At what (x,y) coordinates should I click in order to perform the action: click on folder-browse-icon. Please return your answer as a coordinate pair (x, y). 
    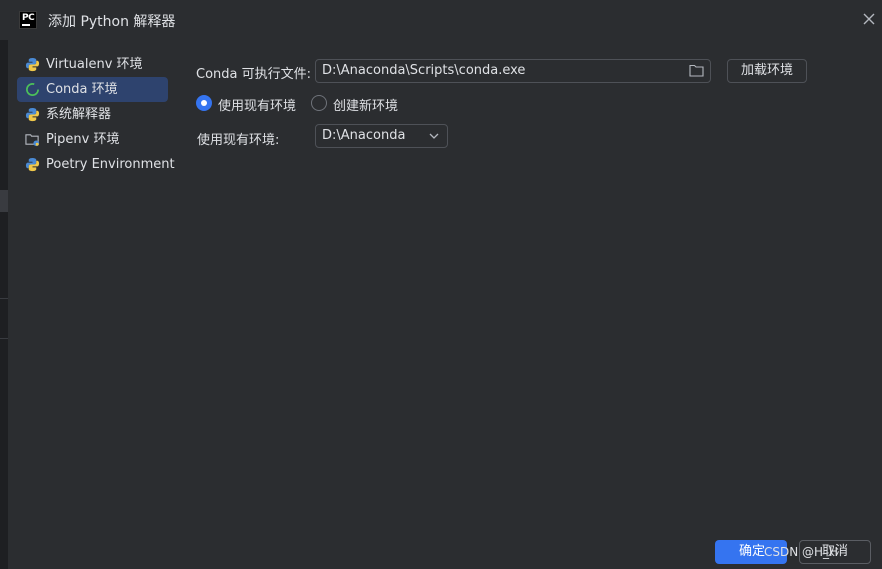
    Looking at the image, I should click on (696, 70).